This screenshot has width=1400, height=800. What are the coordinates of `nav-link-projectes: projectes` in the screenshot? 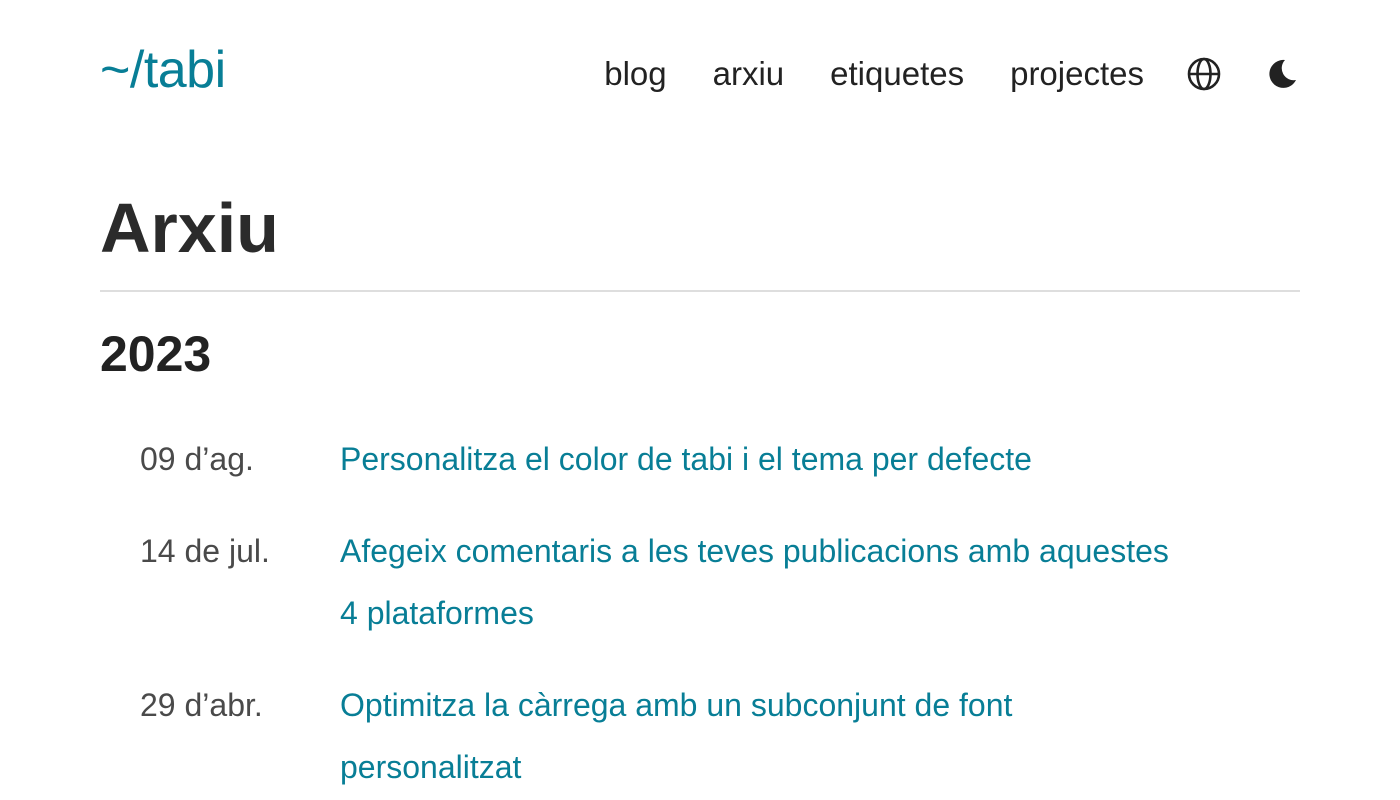 It's located at (1077, 74).